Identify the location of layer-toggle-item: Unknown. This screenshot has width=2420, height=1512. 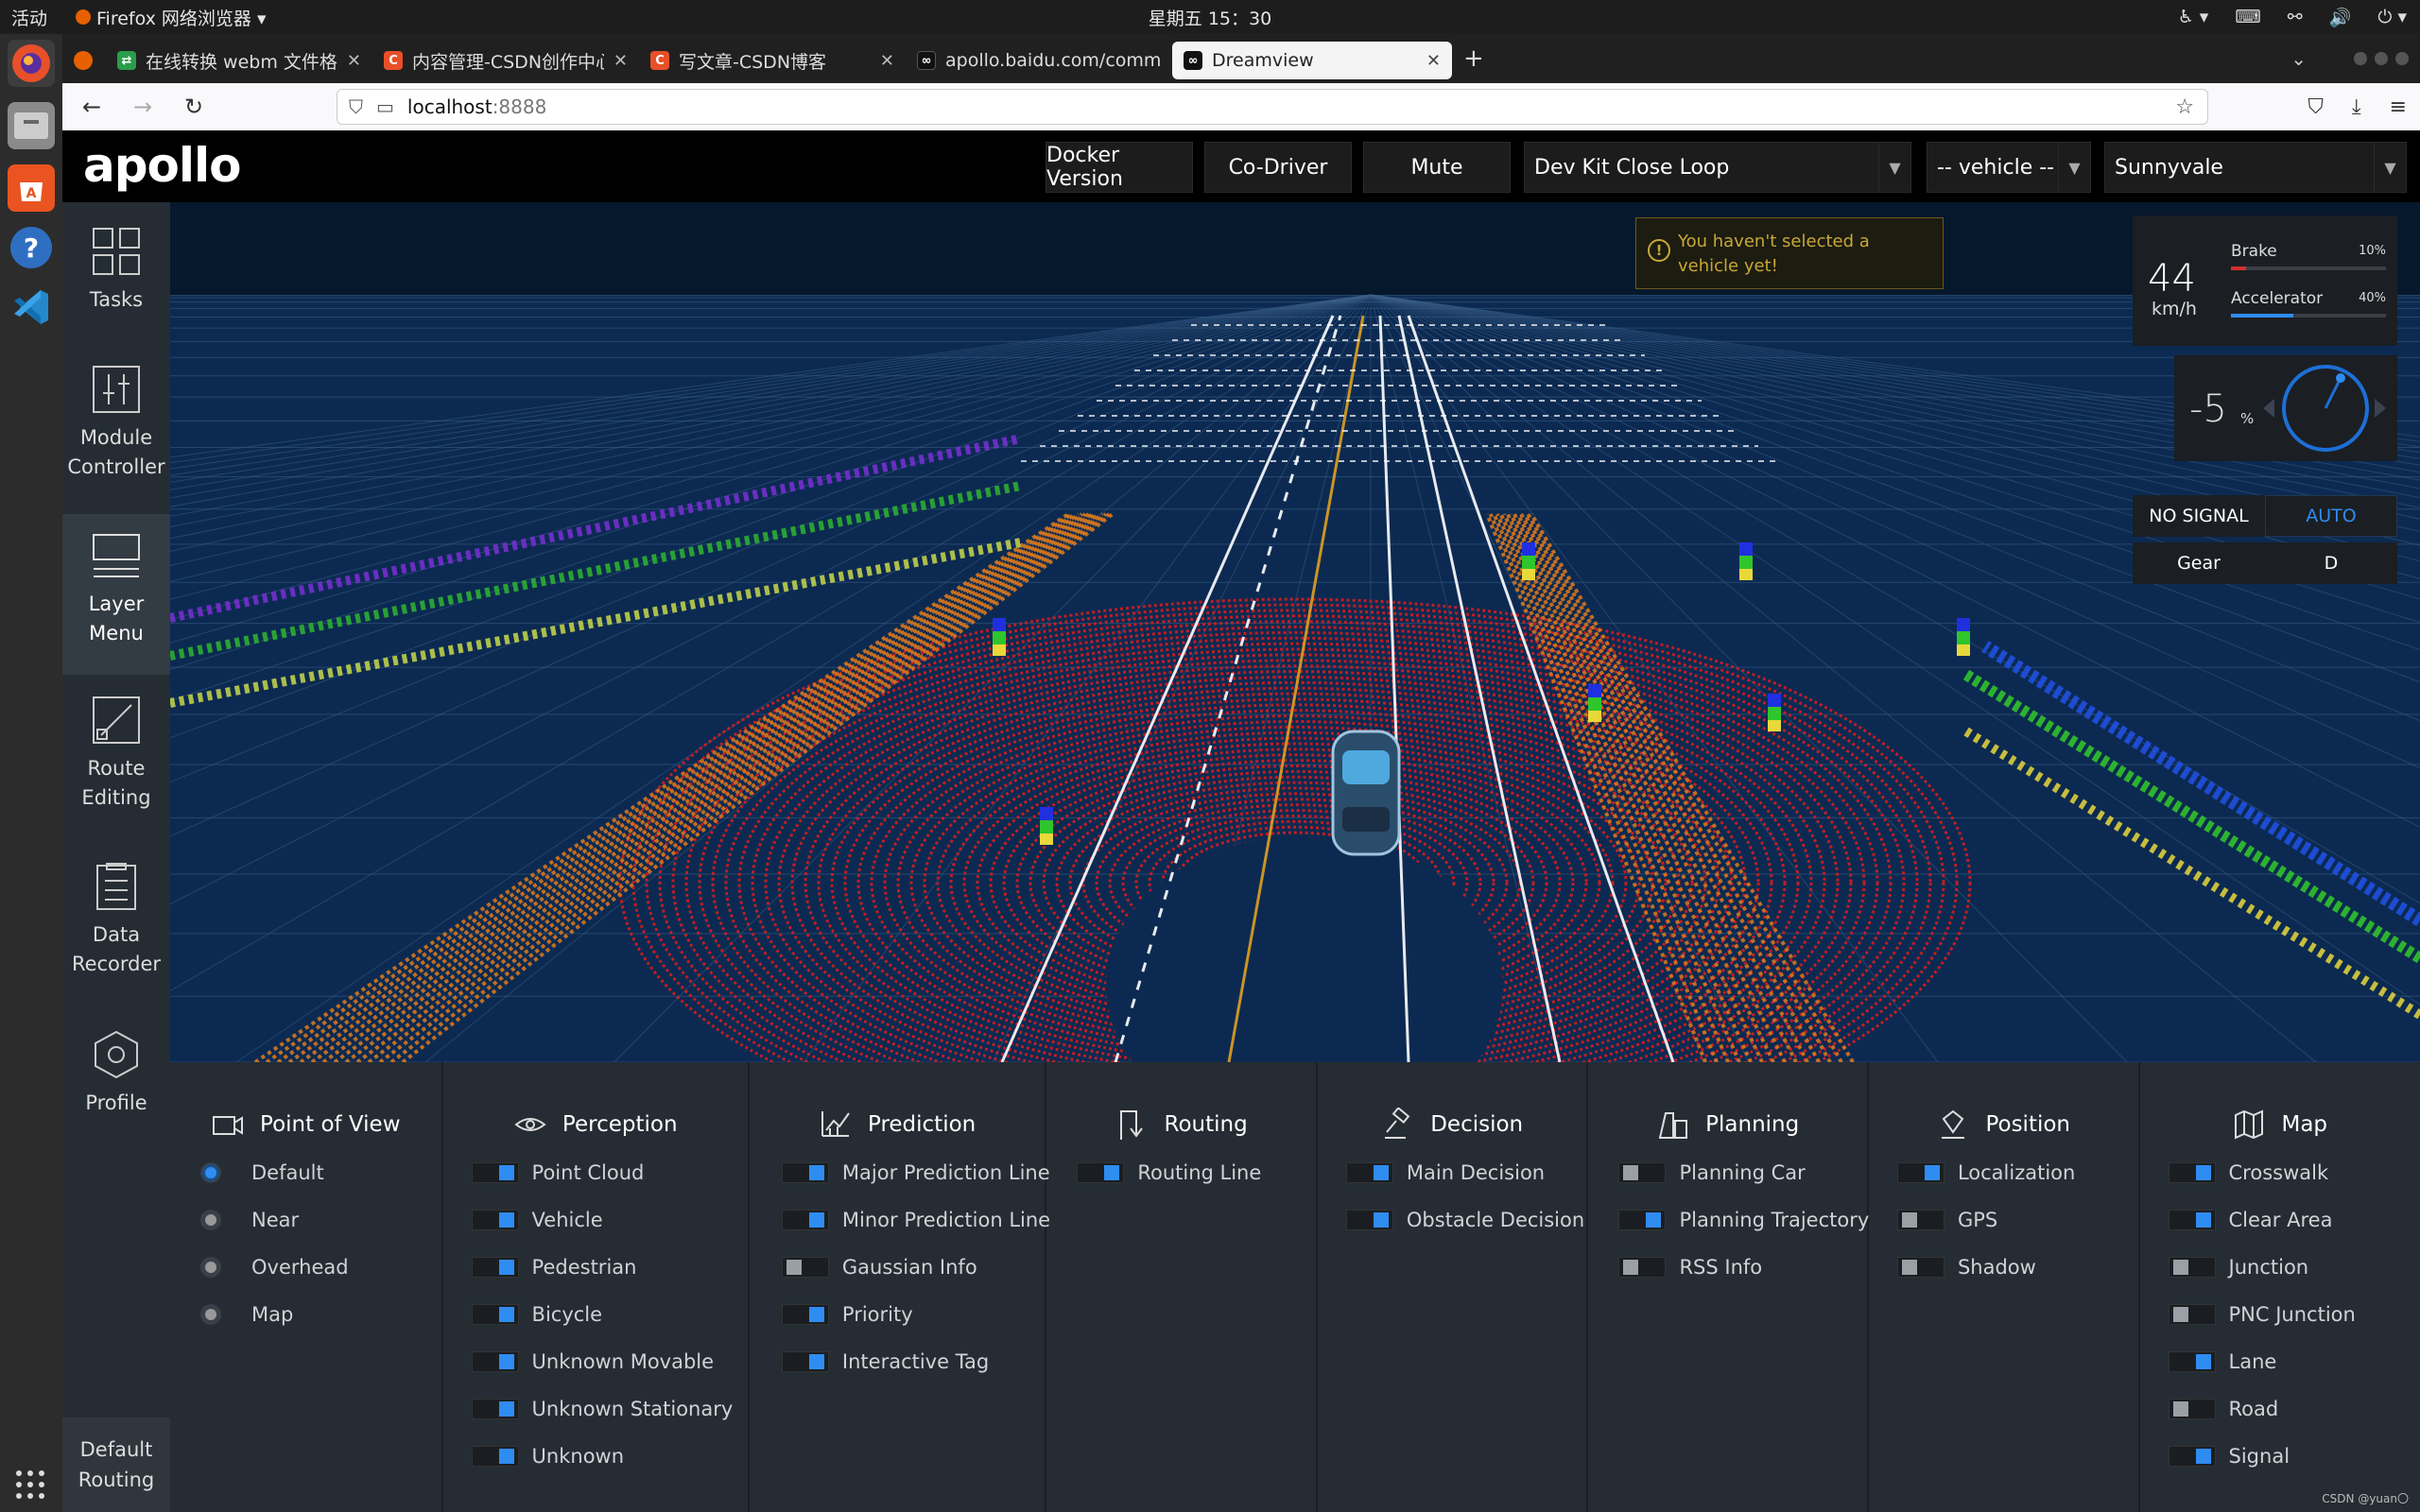
(602, 1456).